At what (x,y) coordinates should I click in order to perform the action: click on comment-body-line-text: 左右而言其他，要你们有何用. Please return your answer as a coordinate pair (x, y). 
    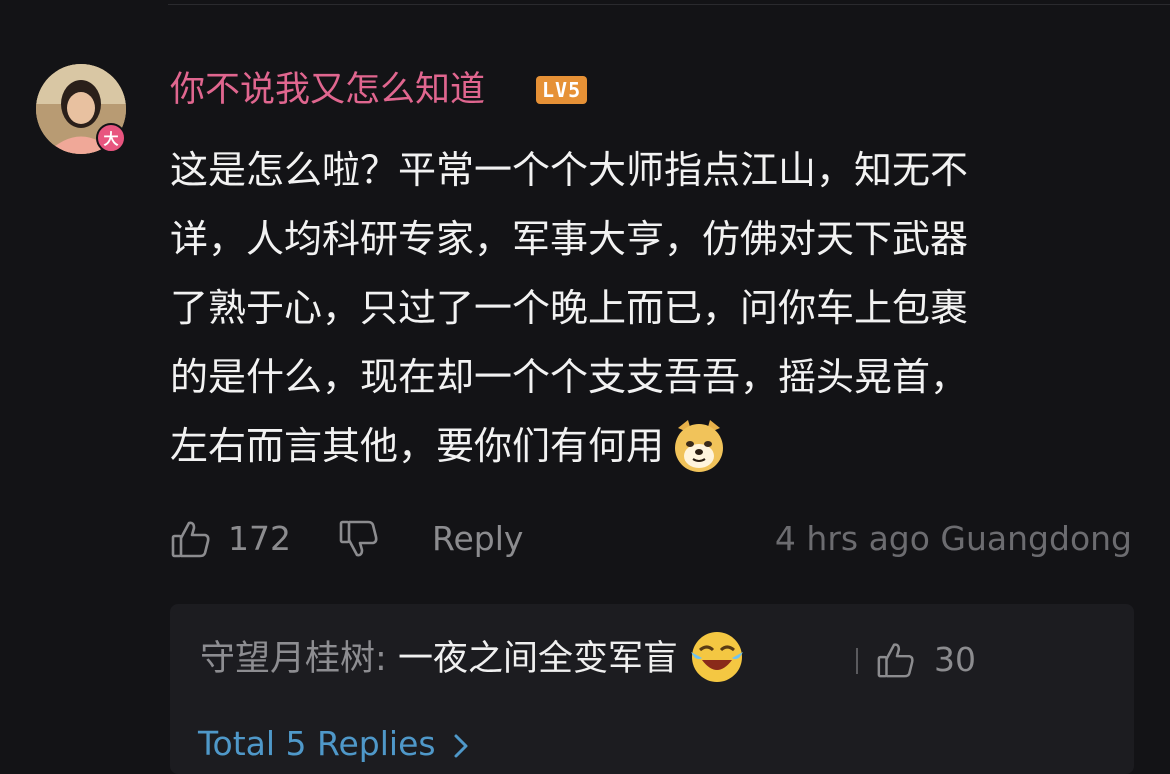
    Looking at the image, I should click on (417, 446).